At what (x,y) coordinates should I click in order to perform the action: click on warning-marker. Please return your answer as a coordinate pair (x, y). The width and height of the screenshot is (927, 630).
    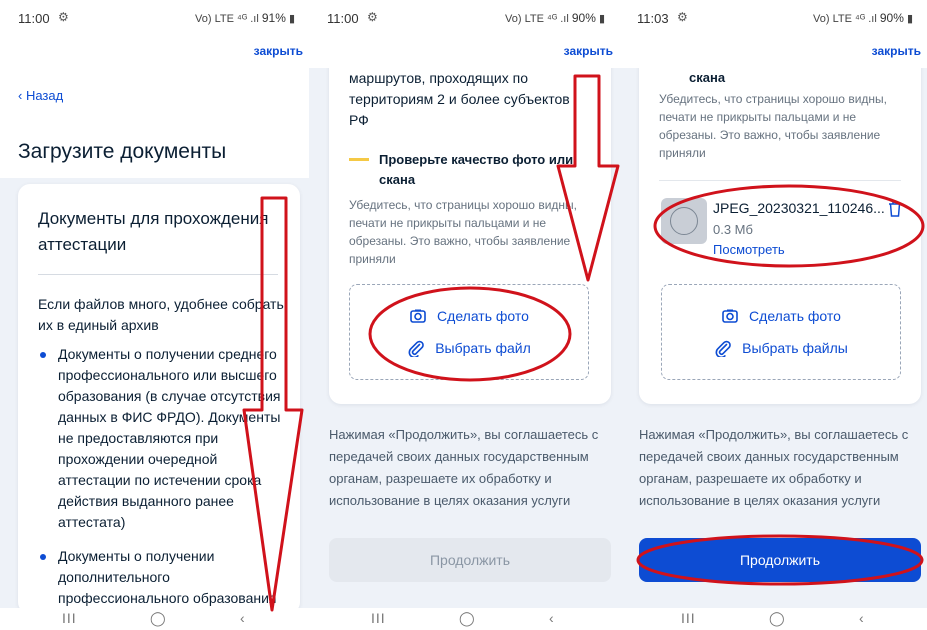
    Looking at the image, I should click on (359, 159).